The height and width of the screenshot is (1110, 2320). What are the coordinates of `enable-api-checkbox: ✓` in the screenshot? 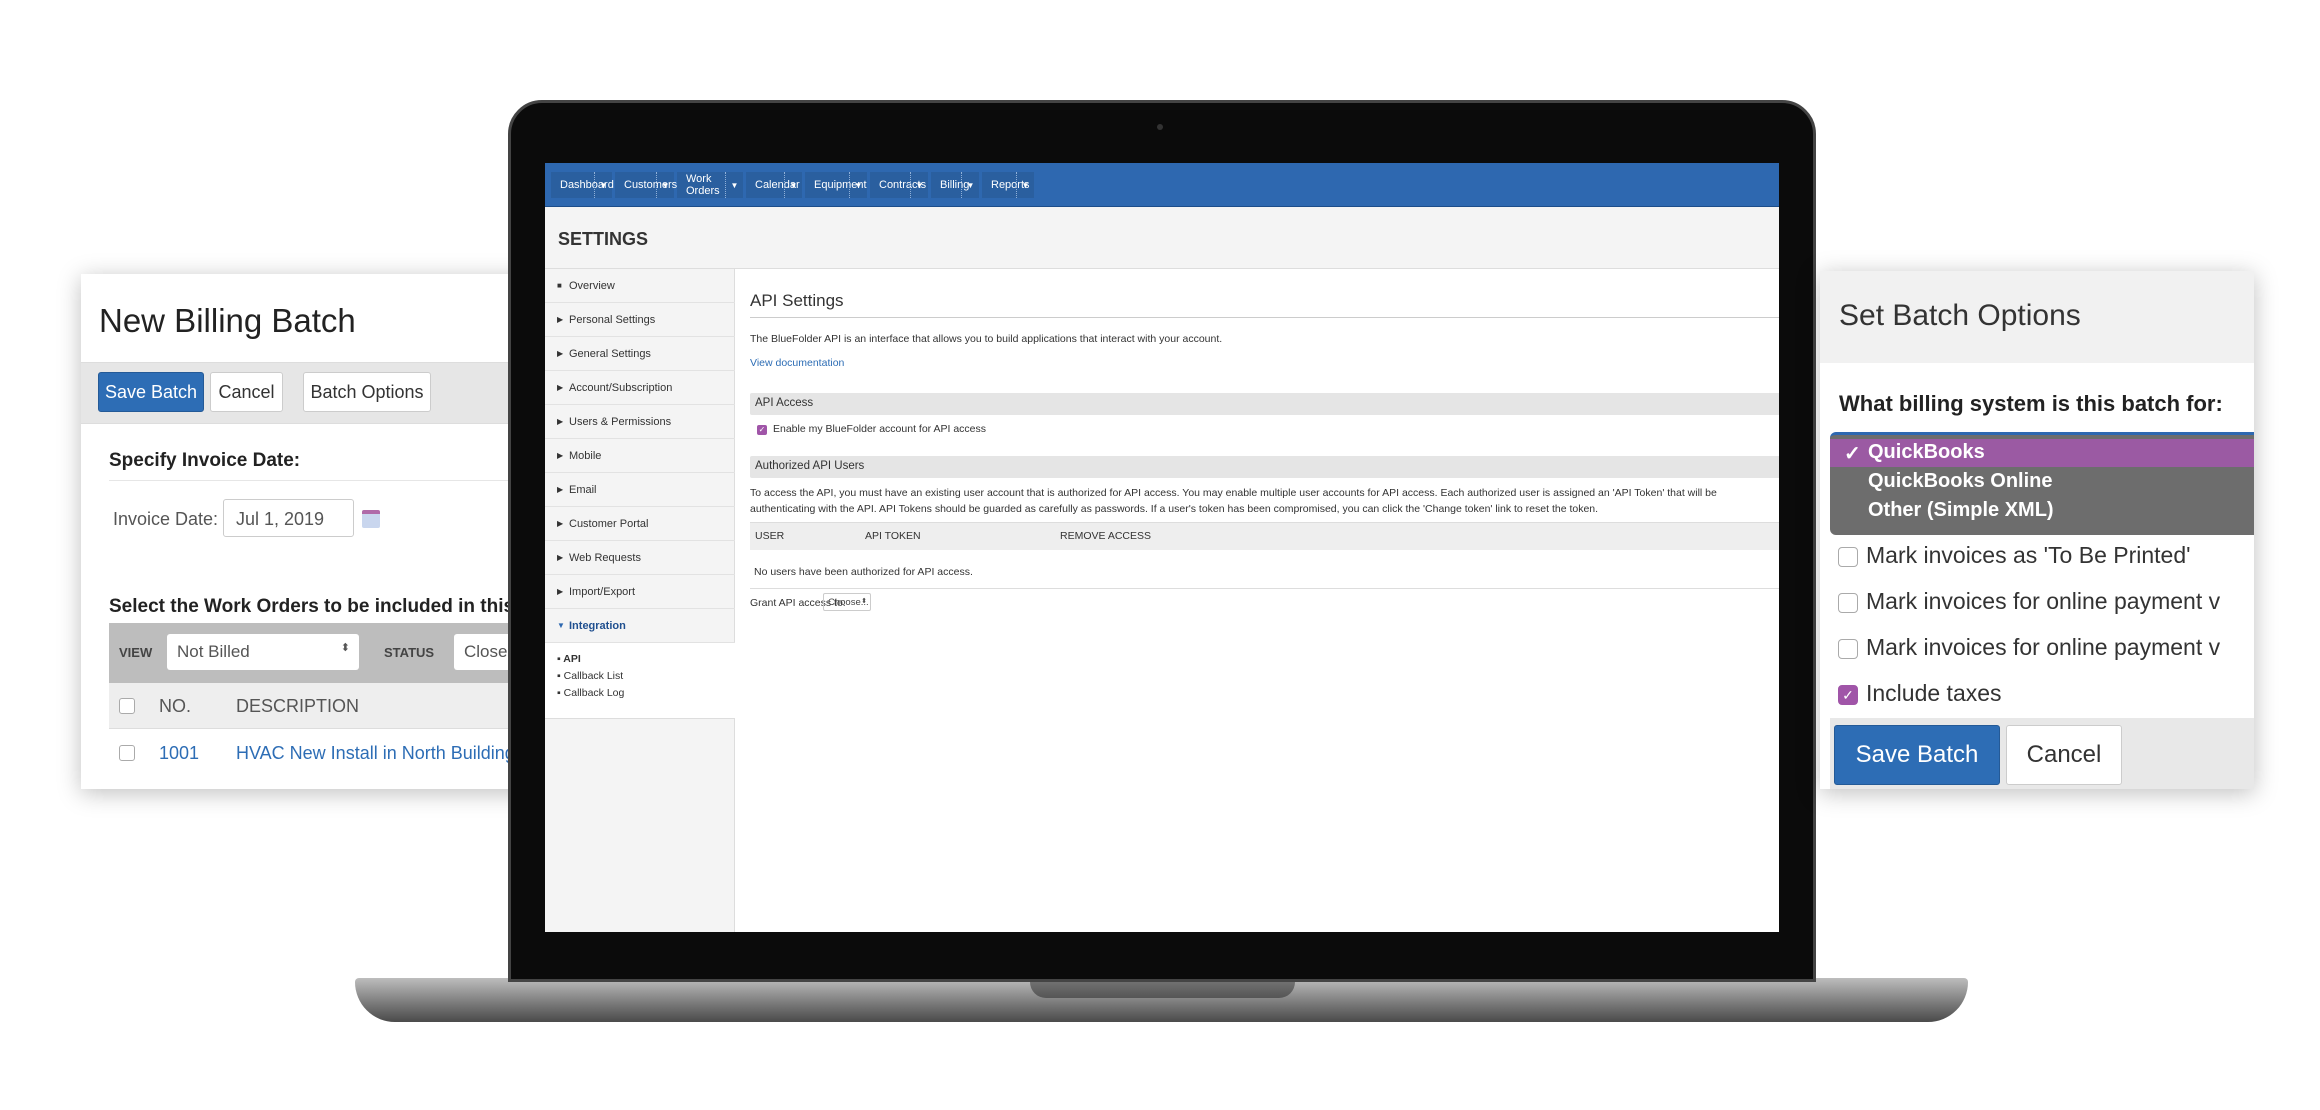 It's located at (762, 430).